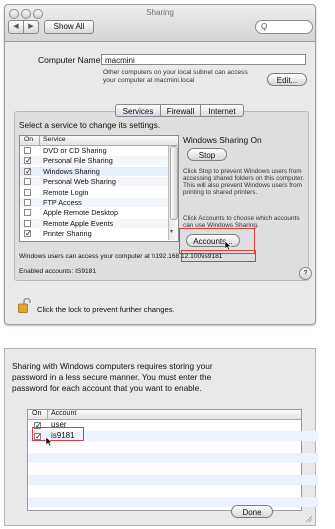 The width and height of the screenshot is (335, 529). I want to click on accounts-header: On Account, so click(164, 415).